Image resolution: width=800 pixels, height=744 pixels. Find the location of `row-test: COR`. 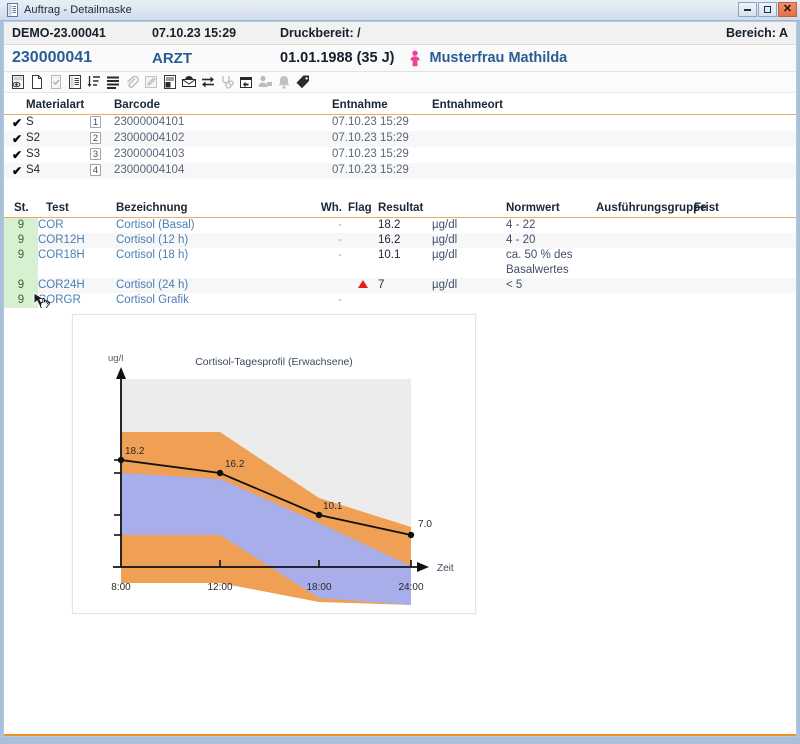

row-test: COR is located at coordinates (77, 225).